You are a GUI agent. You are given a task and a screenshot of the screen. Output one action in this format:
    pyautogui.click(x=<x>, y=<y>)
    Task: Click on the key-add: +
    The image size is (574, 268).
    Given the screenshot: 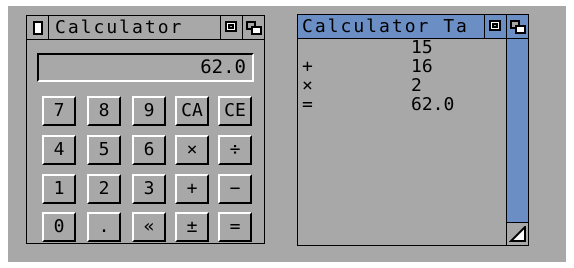 What is the action you would take?
    pyautogui.click(x=192, y=189)
    